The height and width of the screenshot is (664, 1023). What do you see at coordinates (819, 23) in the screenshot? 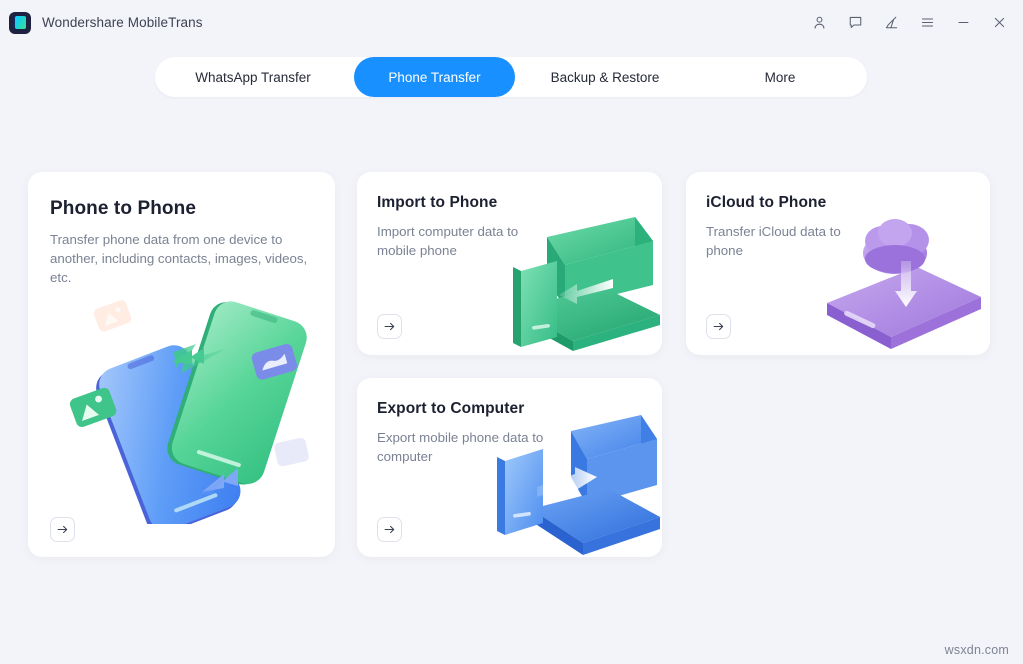
I see `account-icon` at bounding box center [819, 23].